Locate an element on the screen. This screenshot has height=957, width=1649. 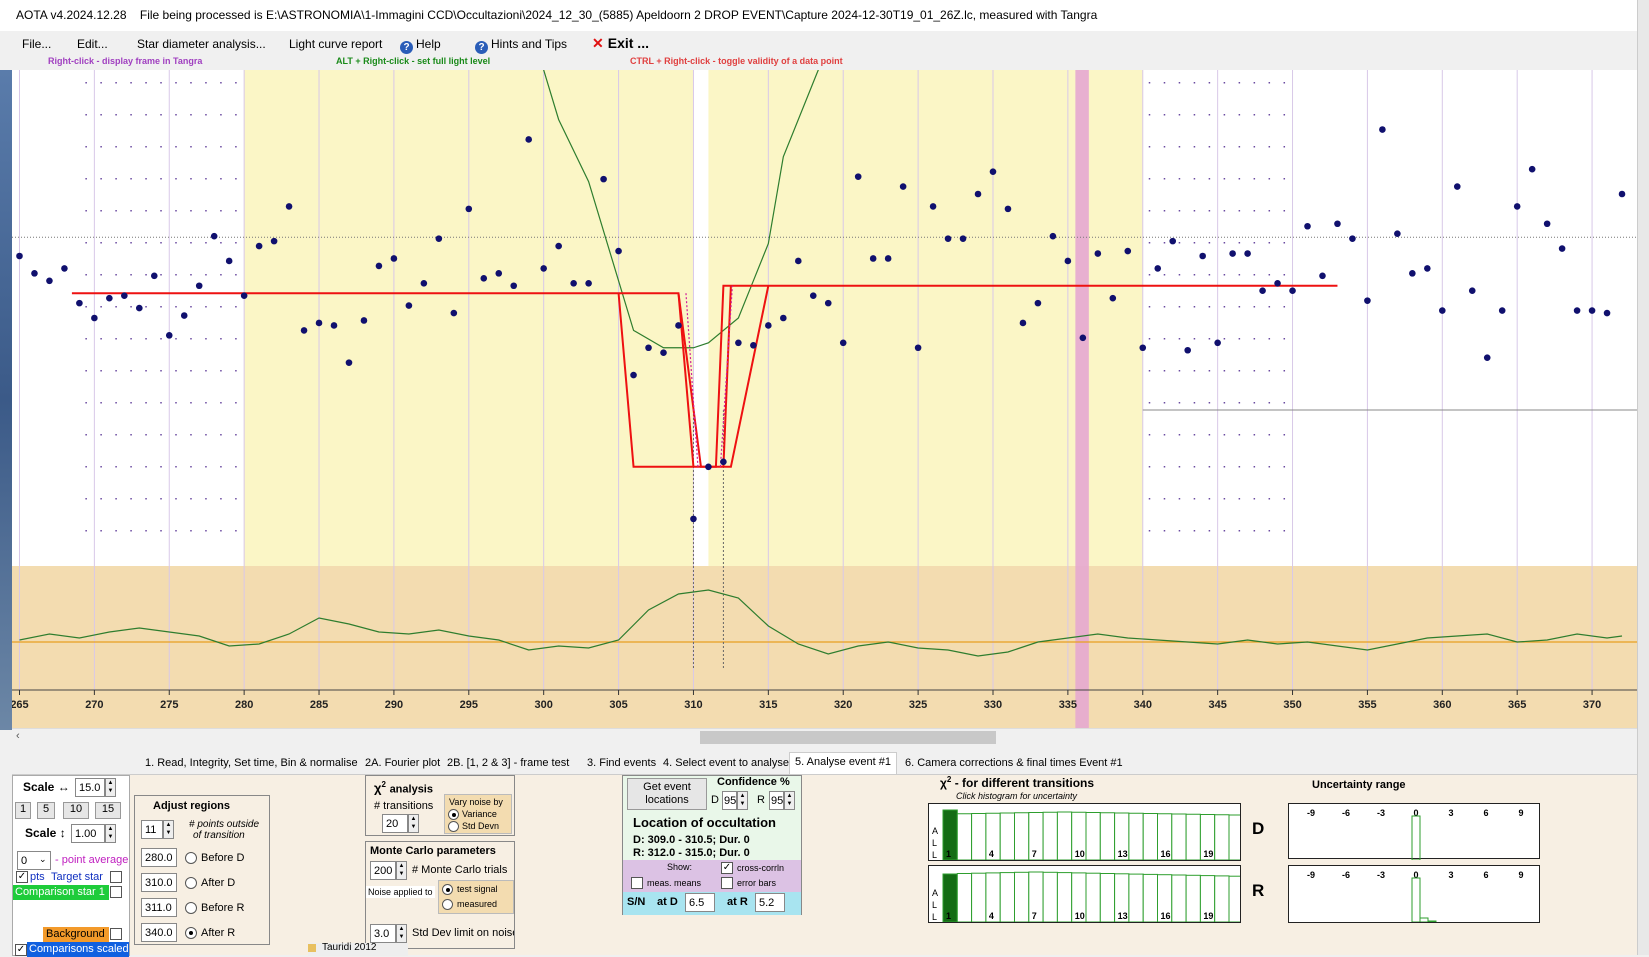
monte-carlo-trials-spinner: ▲ ▼ is located at coordinates (401, 870).